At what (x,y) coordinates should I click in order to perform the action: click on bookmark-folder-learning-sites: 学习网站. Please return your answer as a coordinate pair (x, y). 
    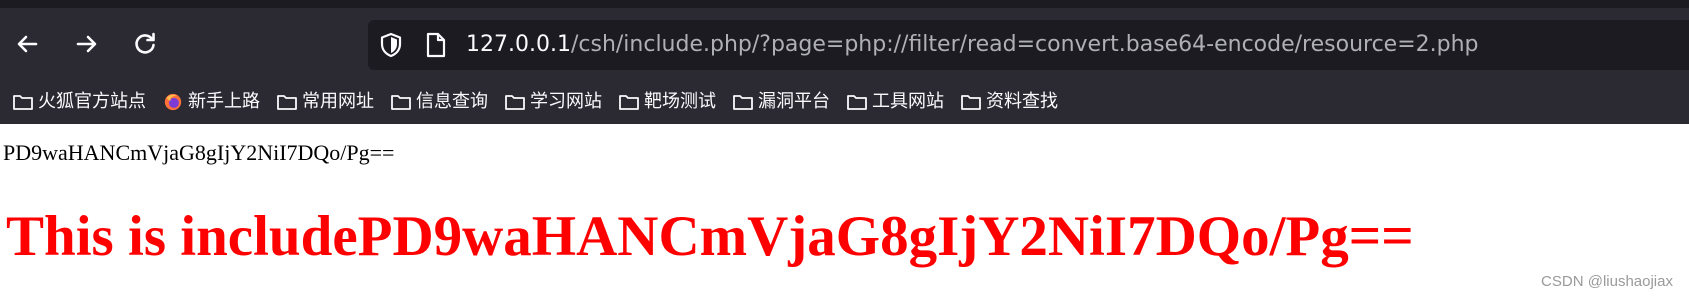
    Looking at the image, I should click on (553, 102).